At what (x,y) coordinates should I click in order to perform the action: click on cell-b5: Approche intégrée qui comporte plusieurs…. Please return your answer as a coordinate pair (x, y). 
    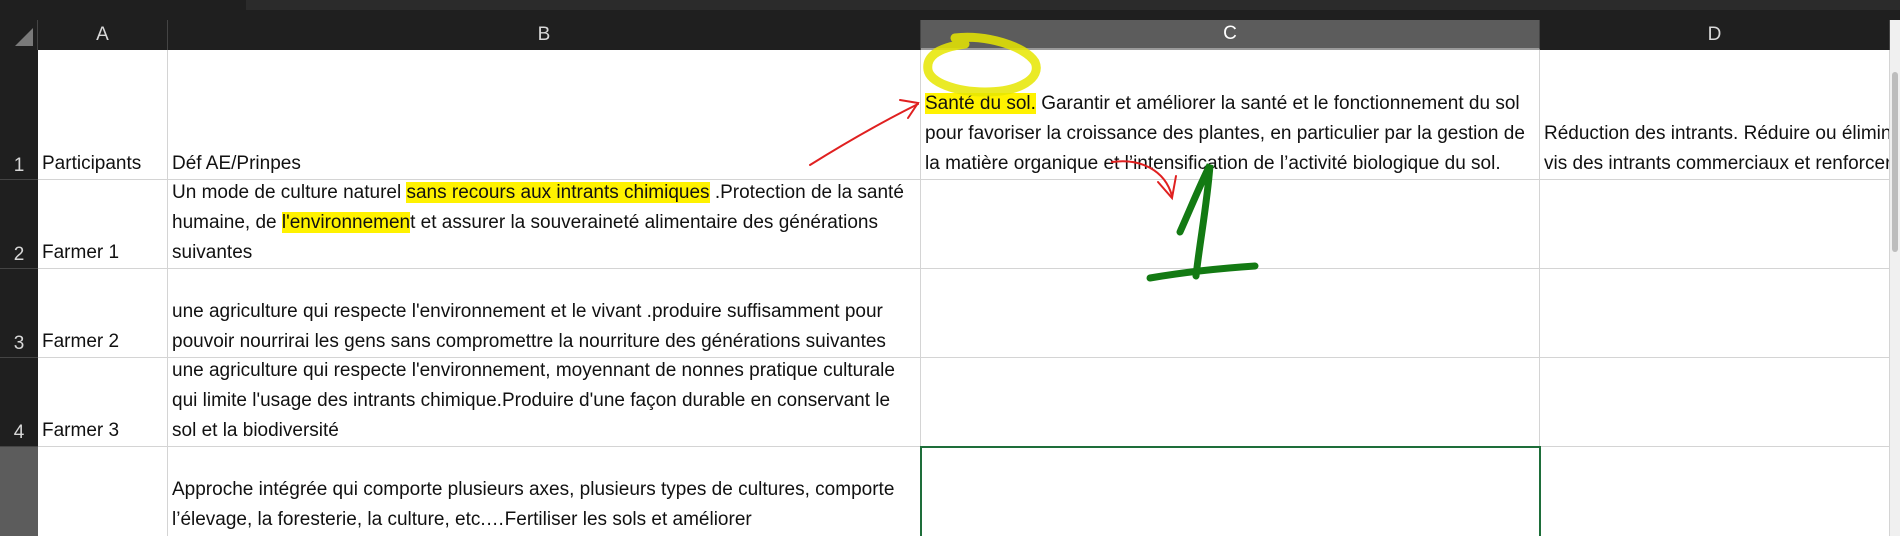
    Looking at the image, I should click on (544, 491).